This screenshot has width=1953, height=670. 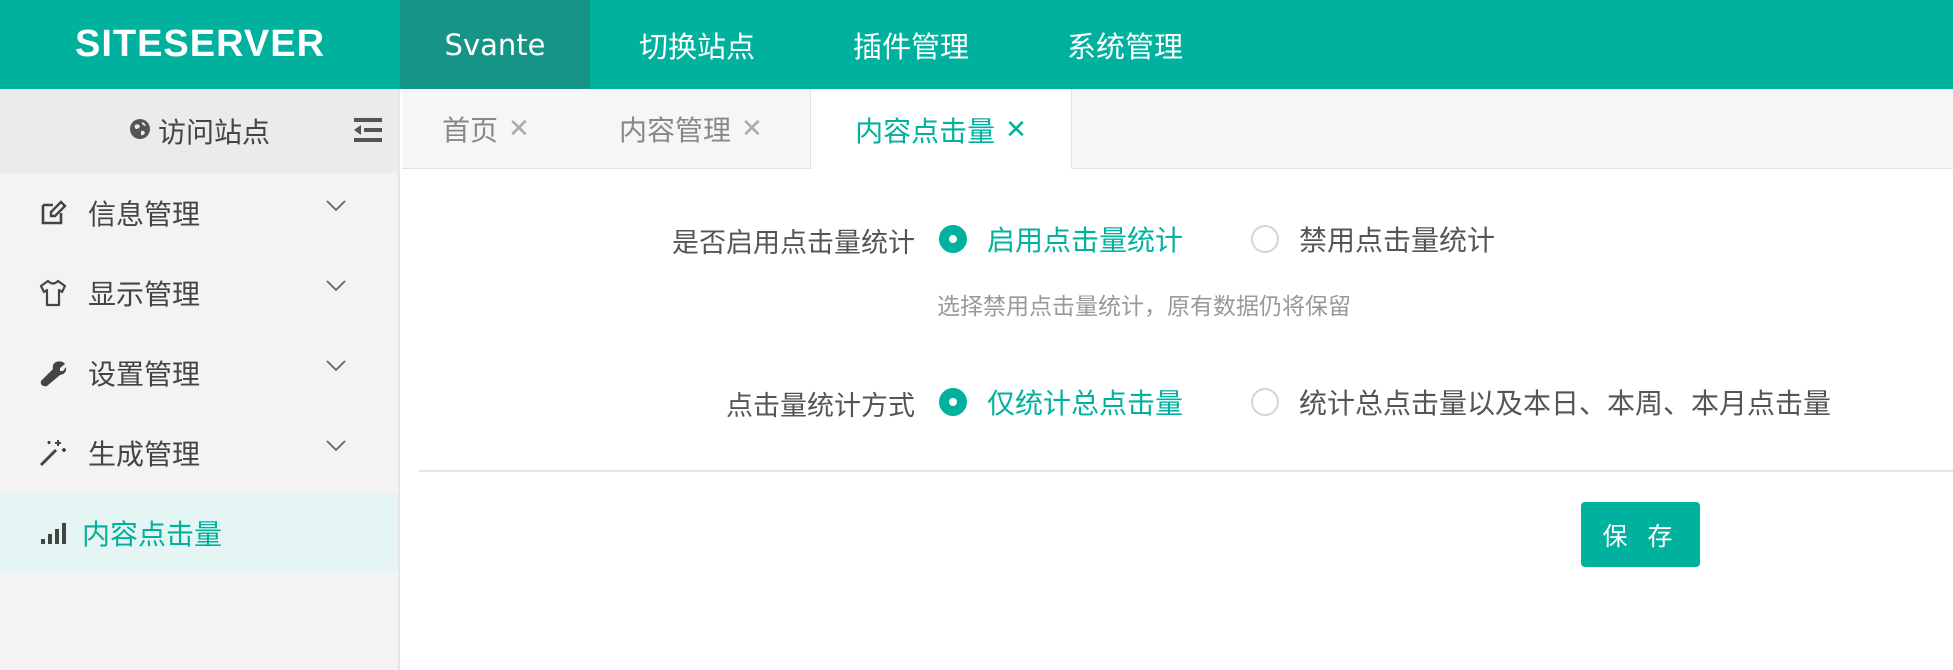 What do you see at coordinates (144, 374) in the screenshot?
I see `sidebar-item-label: 设置管理` at bounding box center [144, 374].